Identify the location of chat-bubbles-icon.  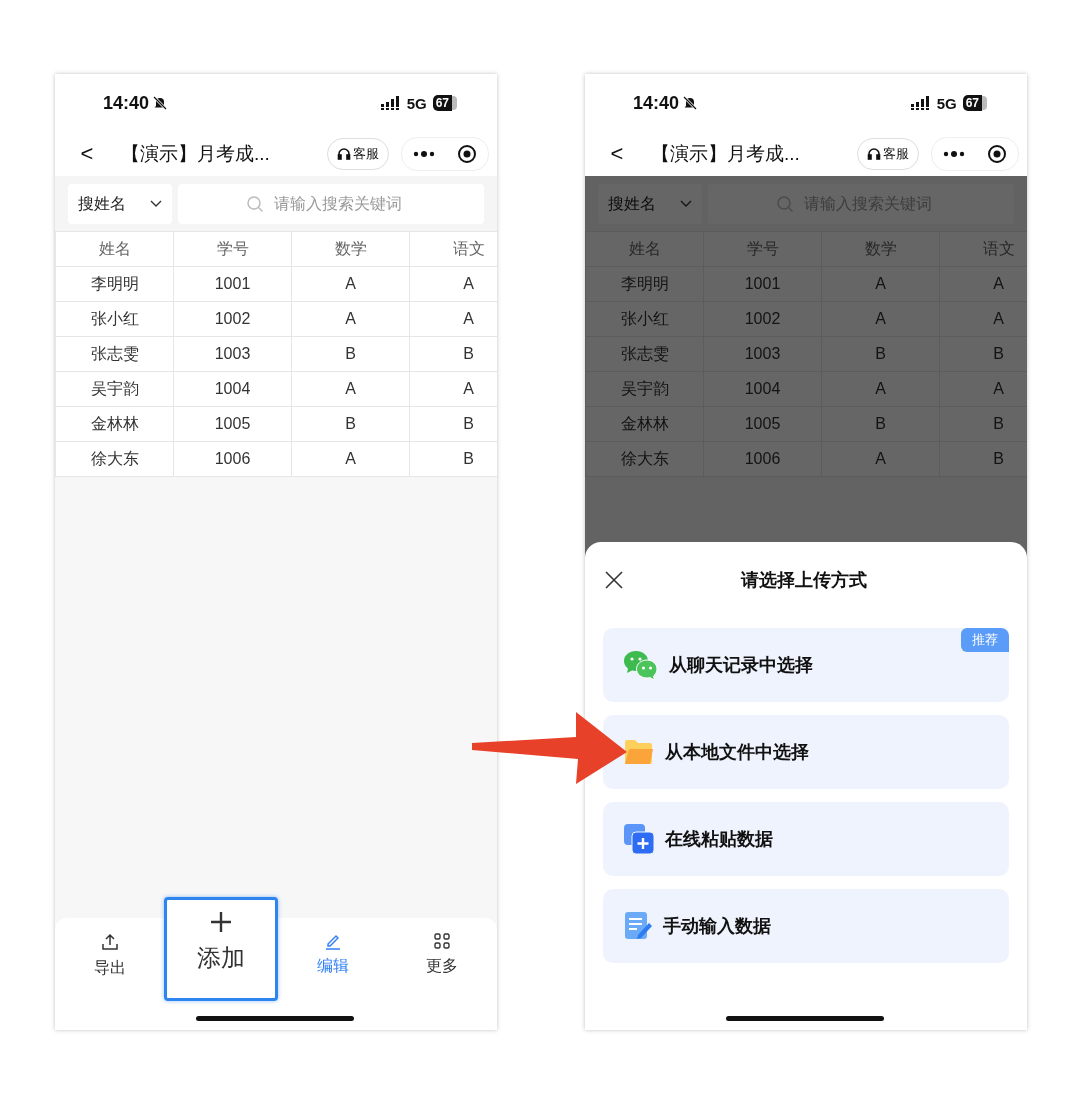
(641, 665).